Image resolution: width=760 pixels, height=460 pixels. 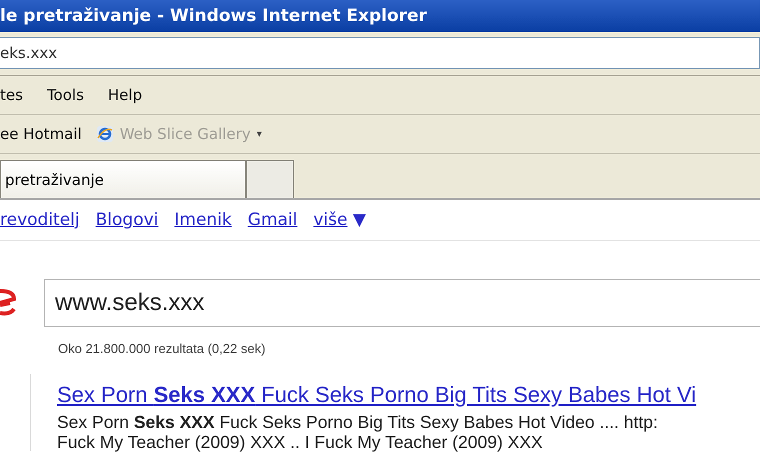 What do you see at coordinates (40, 220) in the screenshot?
I see `nav-link: revoditelj` at bounding box center [40, 220].